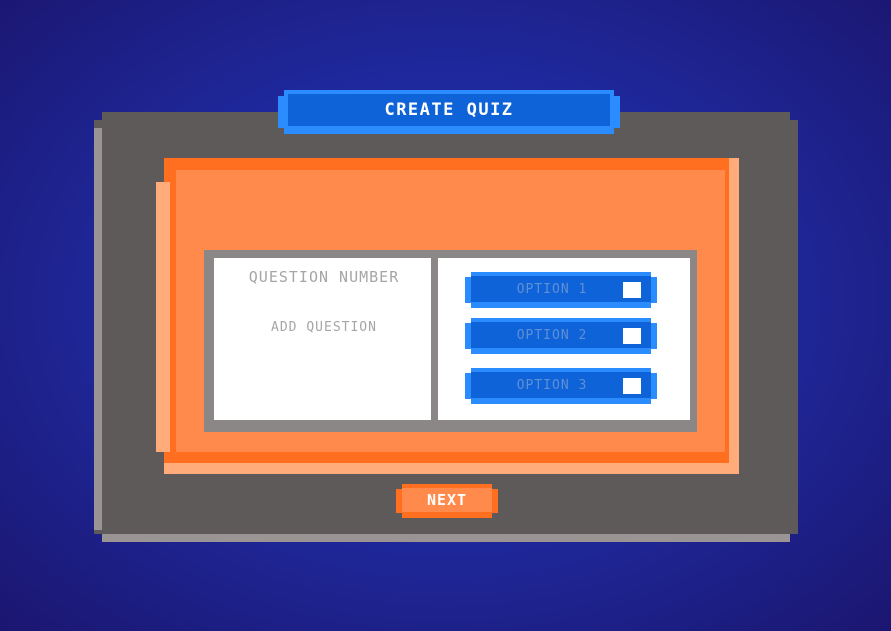 This screenshot has width=891, height=631. Describe the element at coordinates (98, 329) in the screenshot. I see `frame-highlight-left` at that location.